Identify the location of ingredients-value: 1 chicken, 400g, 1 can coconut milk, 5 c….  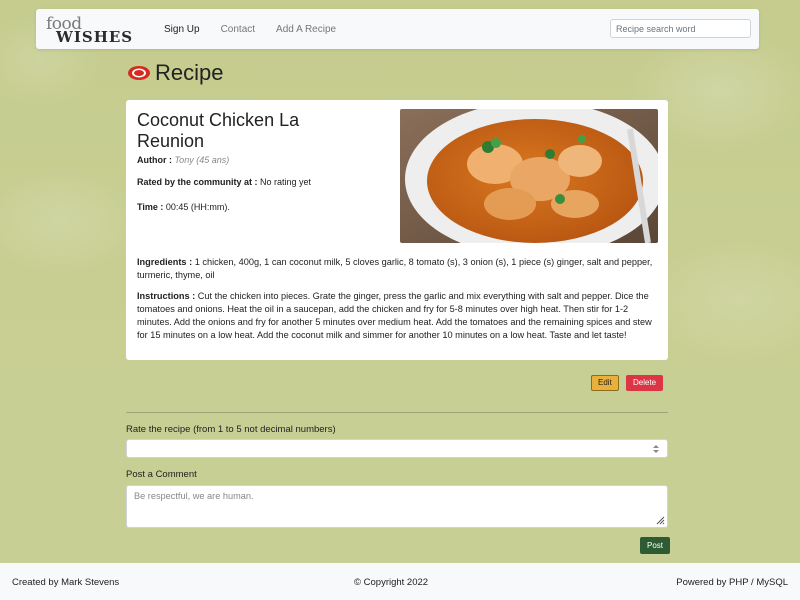
(395, 268).